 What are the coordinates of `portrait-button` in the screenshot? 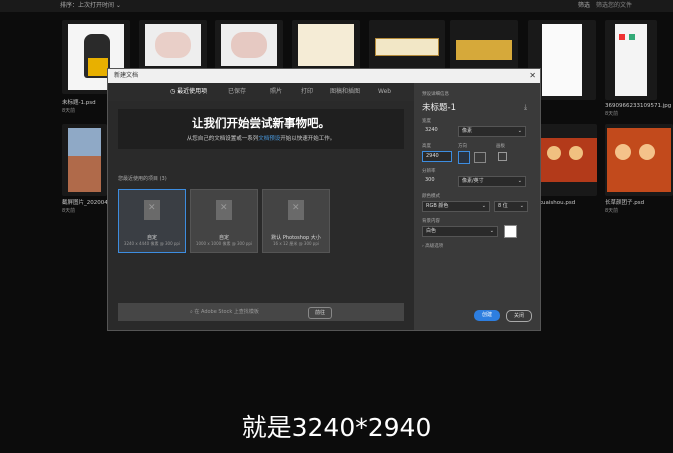 It's located at (464, 157).